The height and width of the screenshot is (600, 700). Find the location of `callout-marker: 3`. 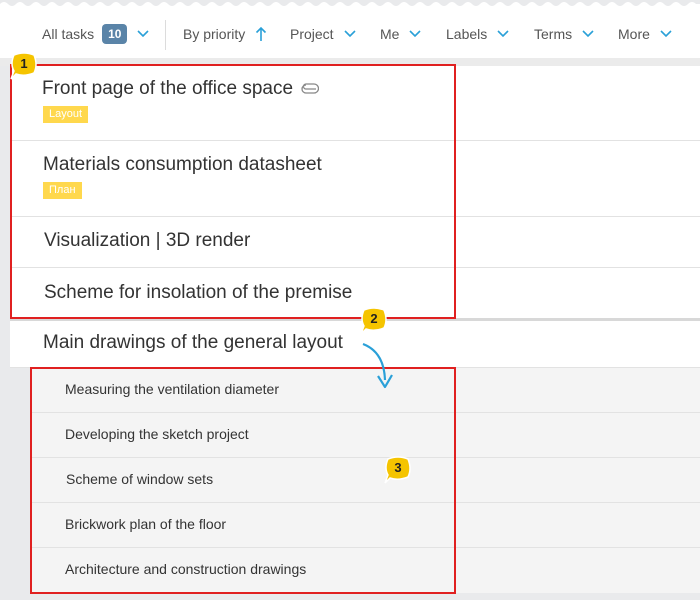

callout-marker: 3 is located at coordinates (398, 470).